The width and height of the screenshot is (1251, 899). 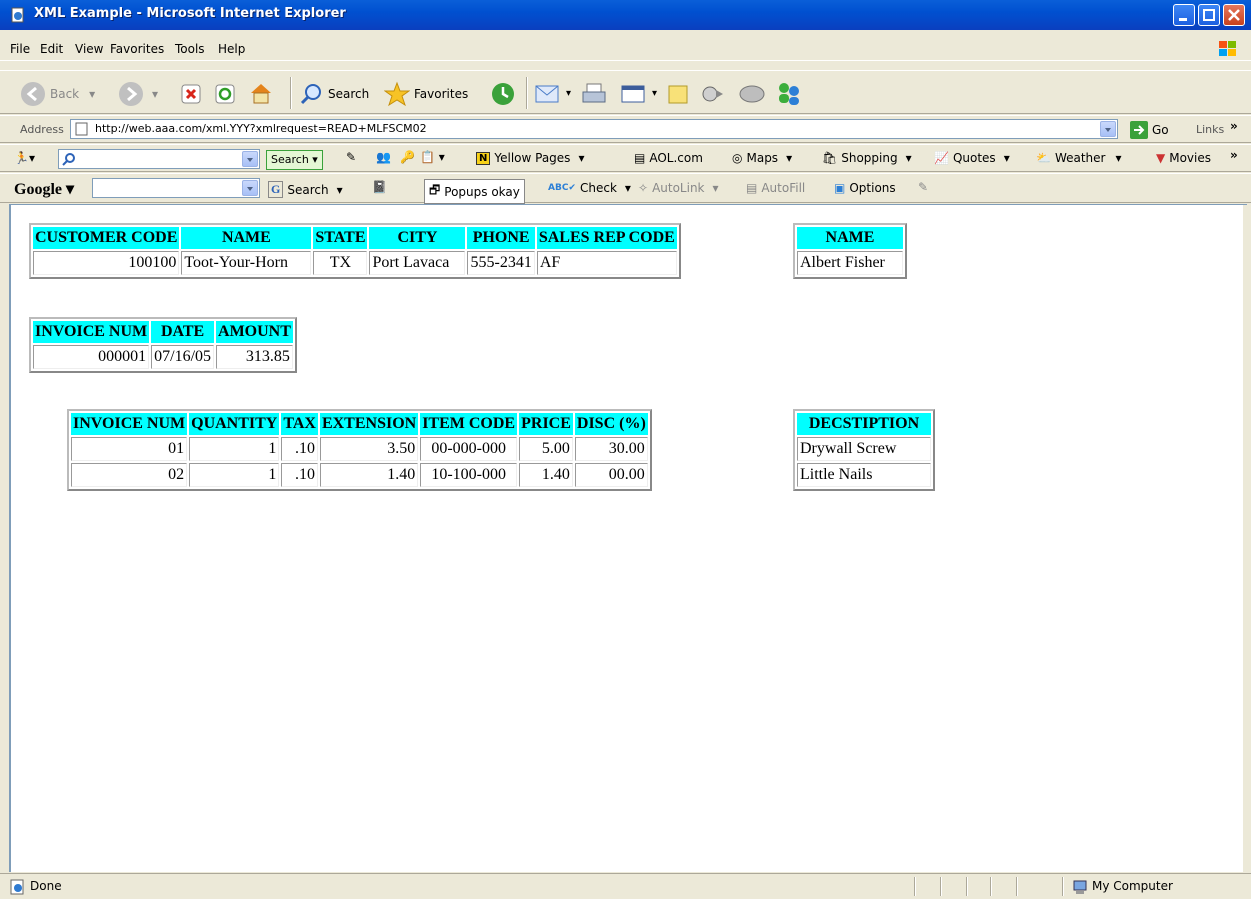 I want to click on aol-chevron-icon: », so click(x=1234, y=155).